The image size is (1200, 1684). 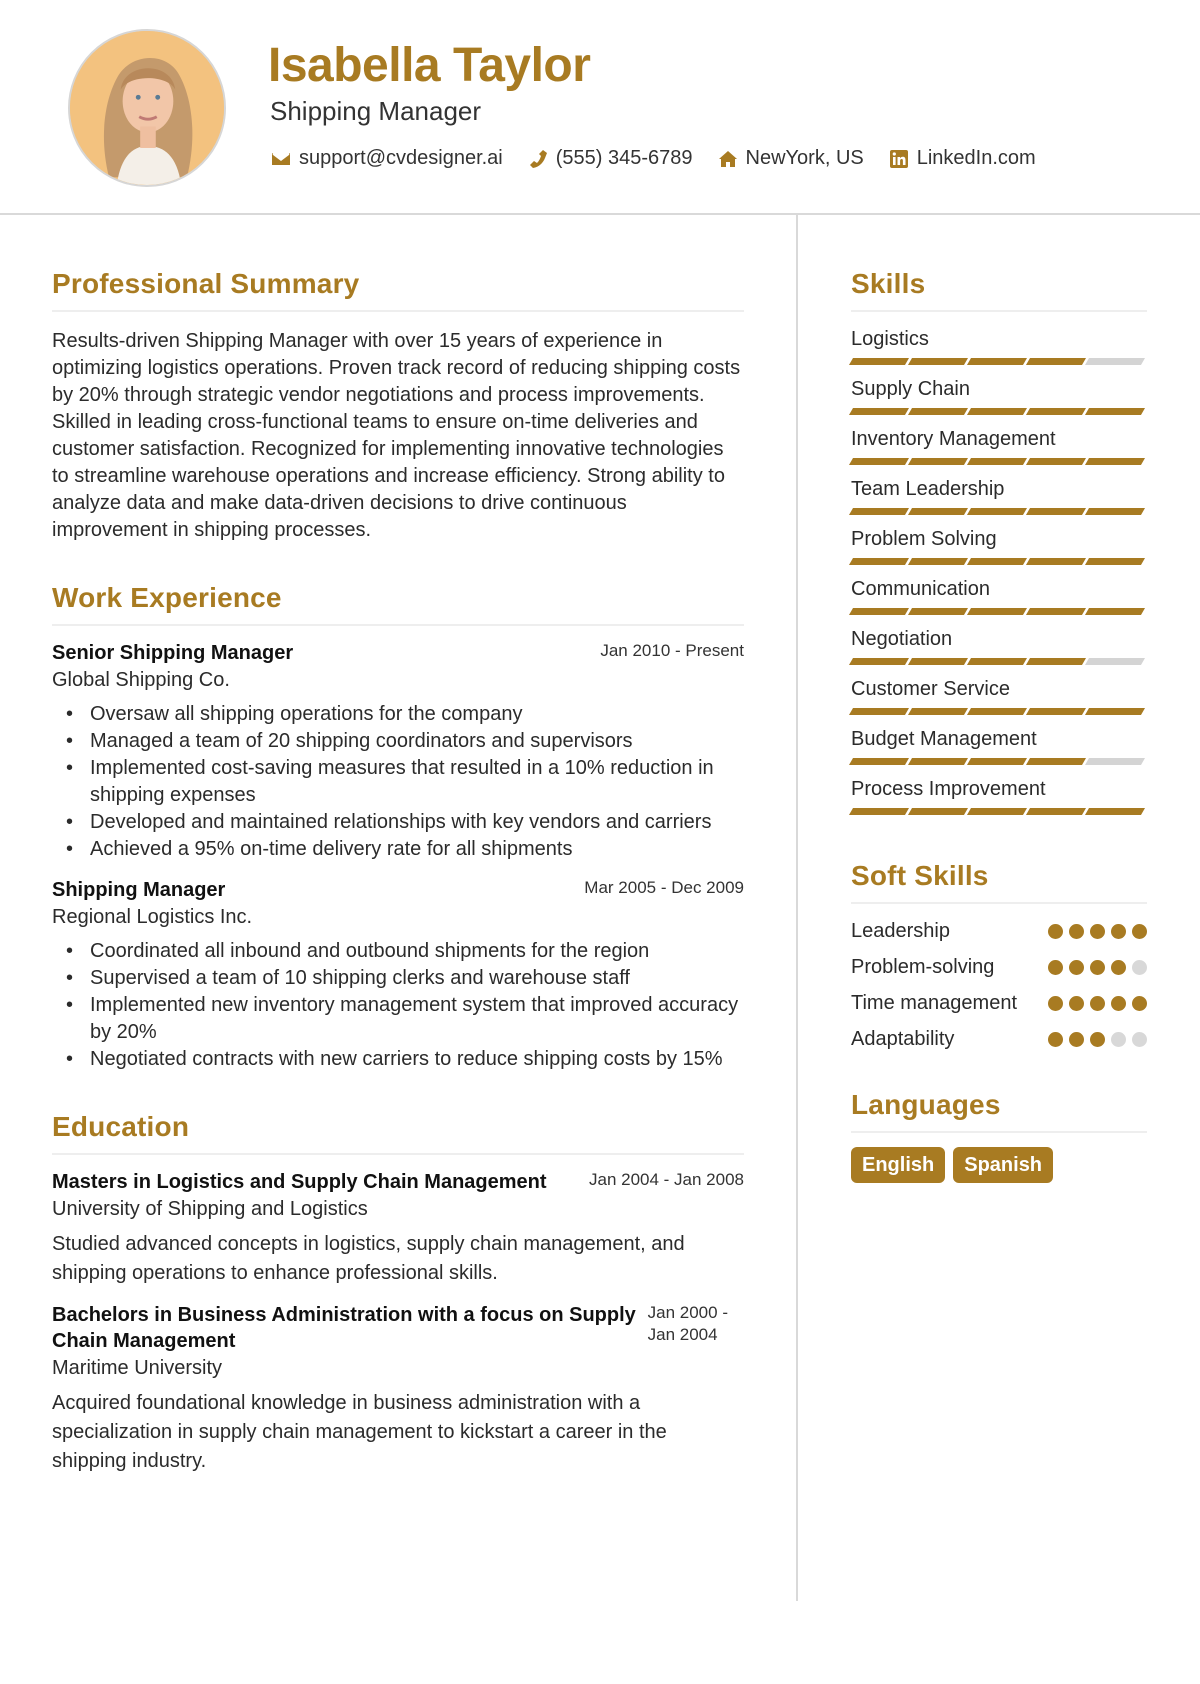 I want to click on languages-list: English Spanish, so click(x=999, y=1165).